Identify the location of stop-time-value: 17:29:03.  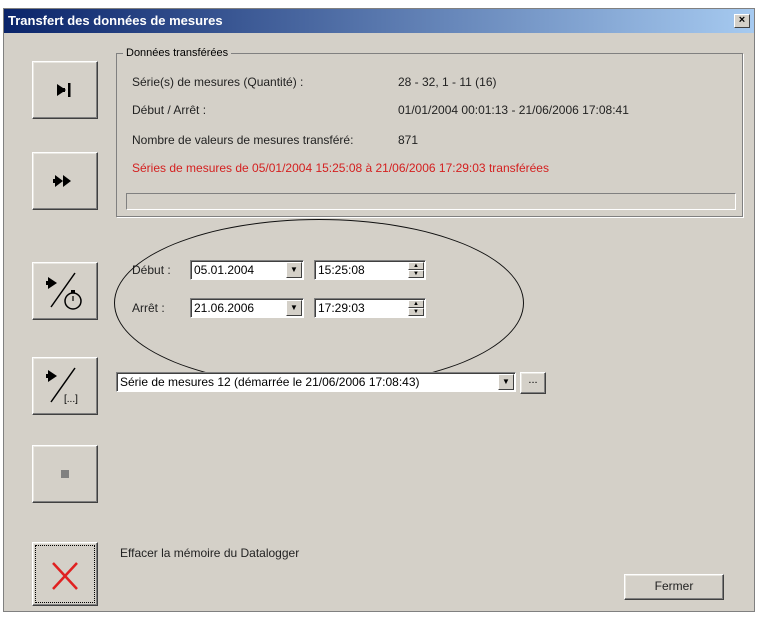
(341, 308).